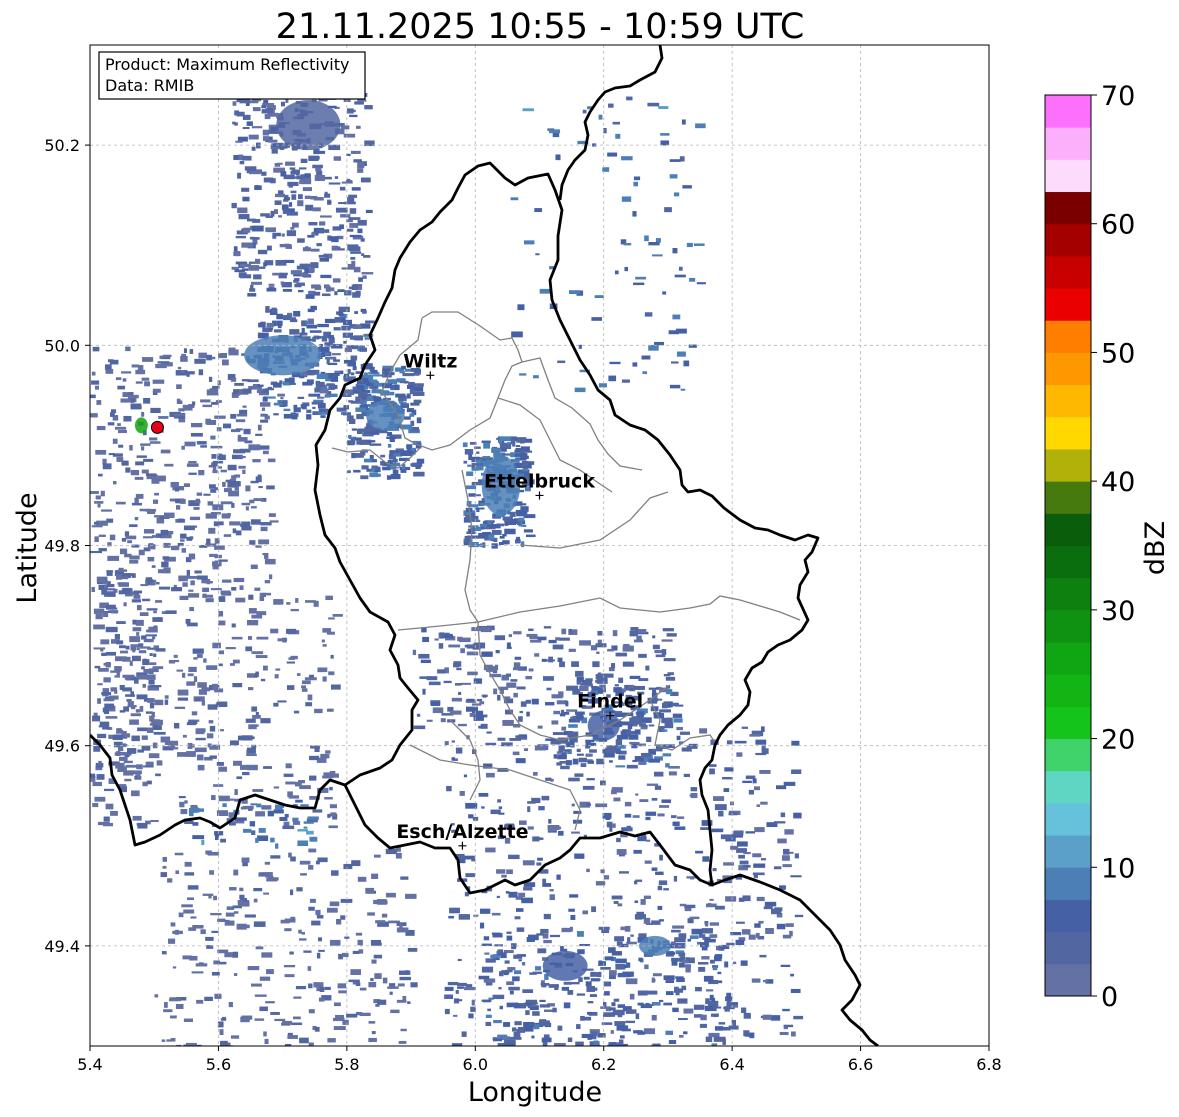 The width and height of the screenshot is (1179, 1117). I want to click on colorbar-segment, so click(1068, 369).